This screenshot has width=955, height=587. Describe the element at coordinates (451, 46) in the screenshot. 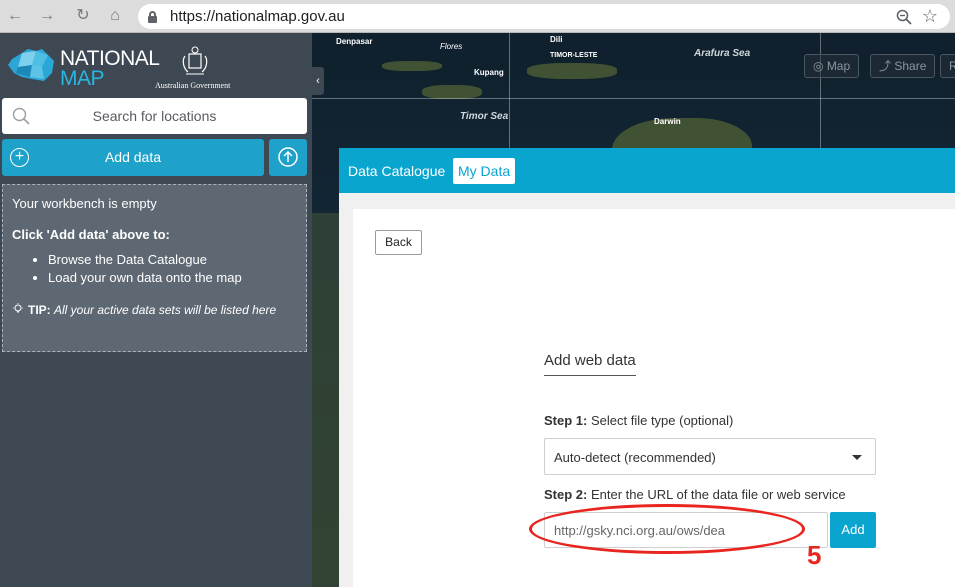

I see `map-place-label: Flores` at that location.